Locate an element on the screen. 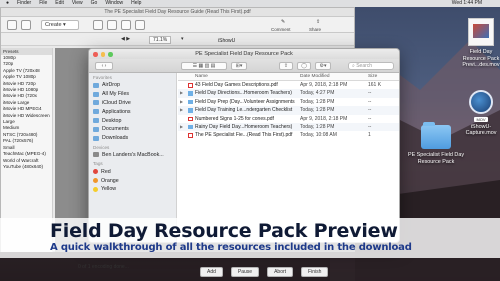 This screenshot has width=500, height=281. pdf-subtoolbar: ◀ ▶ 71.1% ▾ is located at coordinates (177, 39).